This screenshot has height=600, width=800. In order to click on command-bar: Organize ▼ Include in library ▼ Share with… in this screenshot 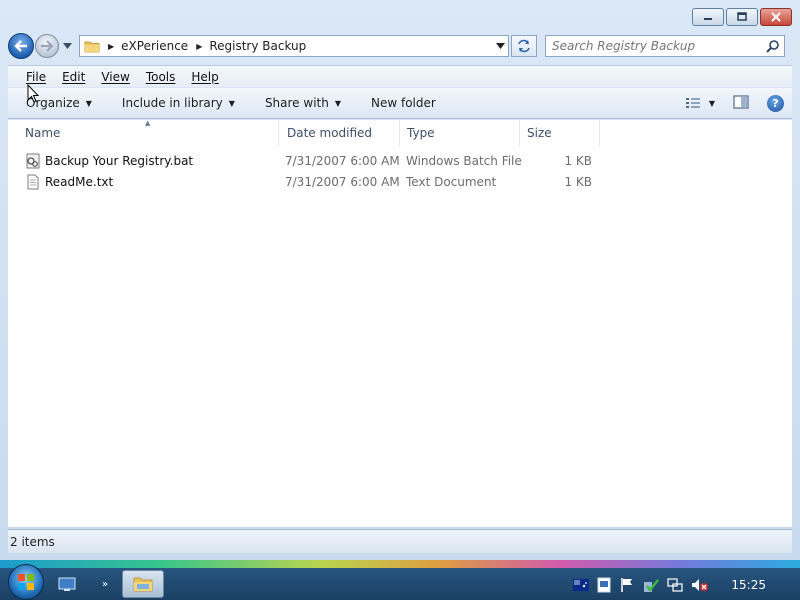, I will do `click(400, 103)`.